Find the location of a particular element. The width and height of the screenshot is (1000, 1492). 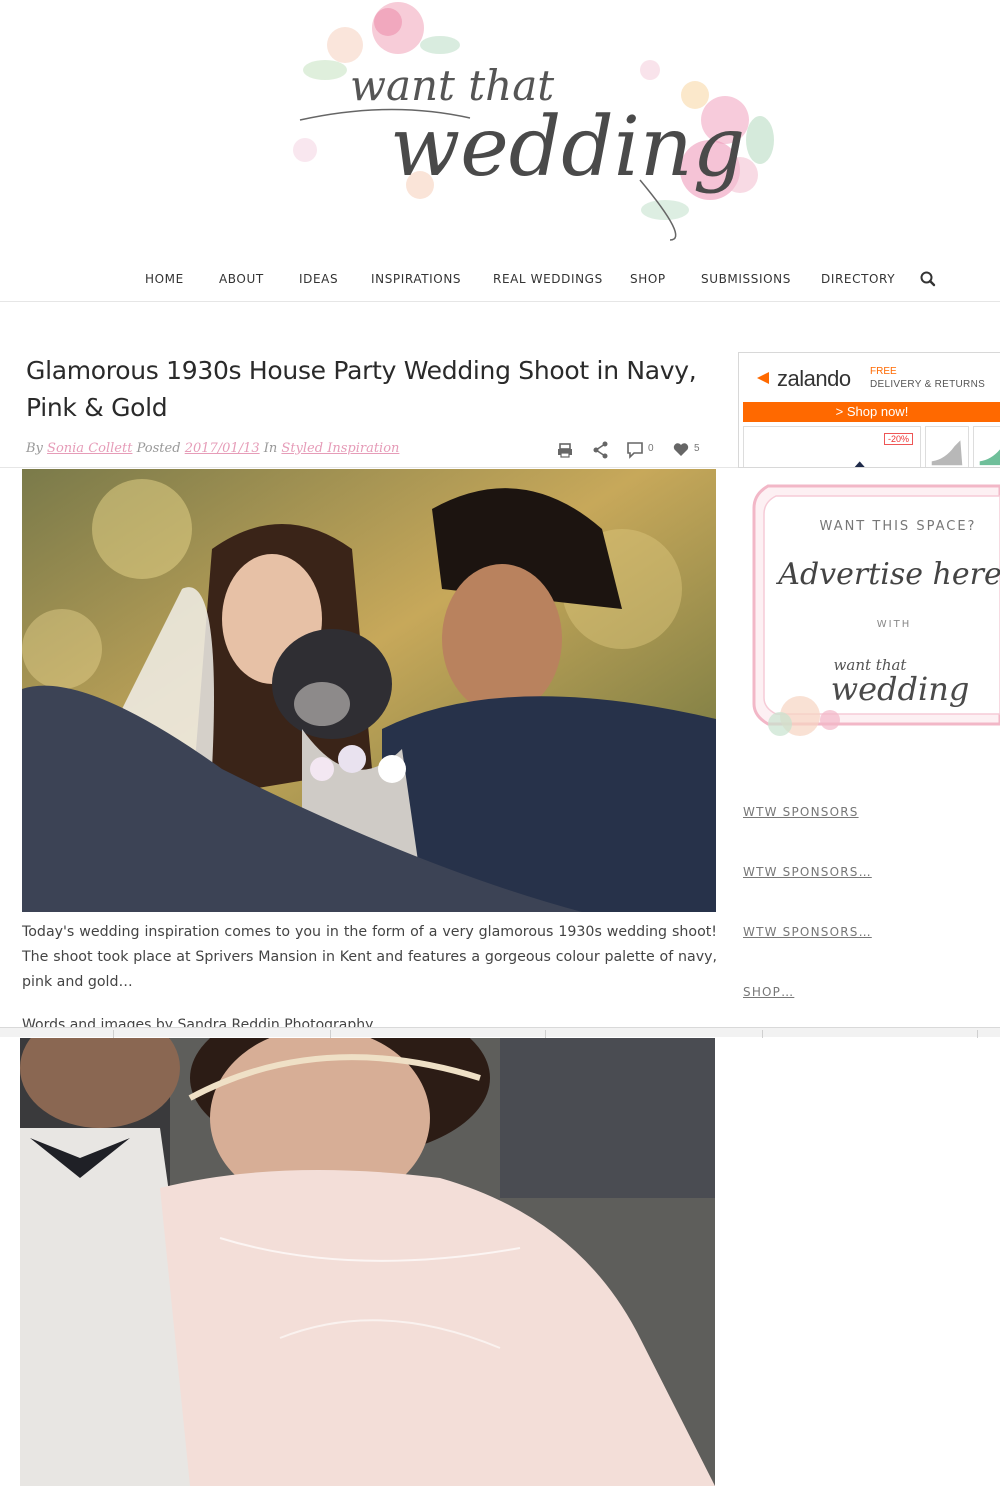

zalando-delivery: DELIVERY & RETURNS is located at coordinates (928, 384).